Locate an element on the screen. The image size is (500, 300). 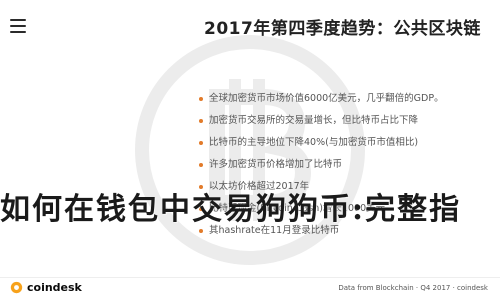
brand: coindesk is located at coordinates (46, 287).